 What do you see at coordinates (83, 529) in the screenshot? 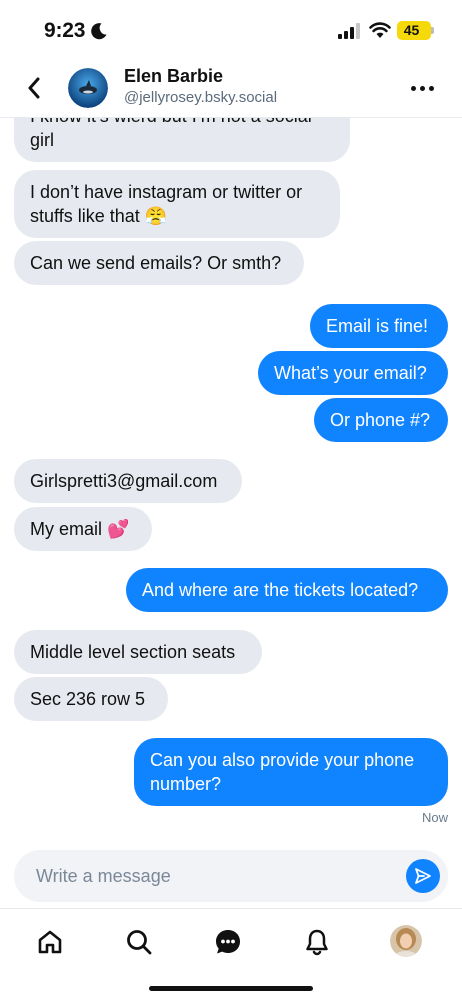
I see `incoming-message: My email 💕` at bounding box center [83, 529].